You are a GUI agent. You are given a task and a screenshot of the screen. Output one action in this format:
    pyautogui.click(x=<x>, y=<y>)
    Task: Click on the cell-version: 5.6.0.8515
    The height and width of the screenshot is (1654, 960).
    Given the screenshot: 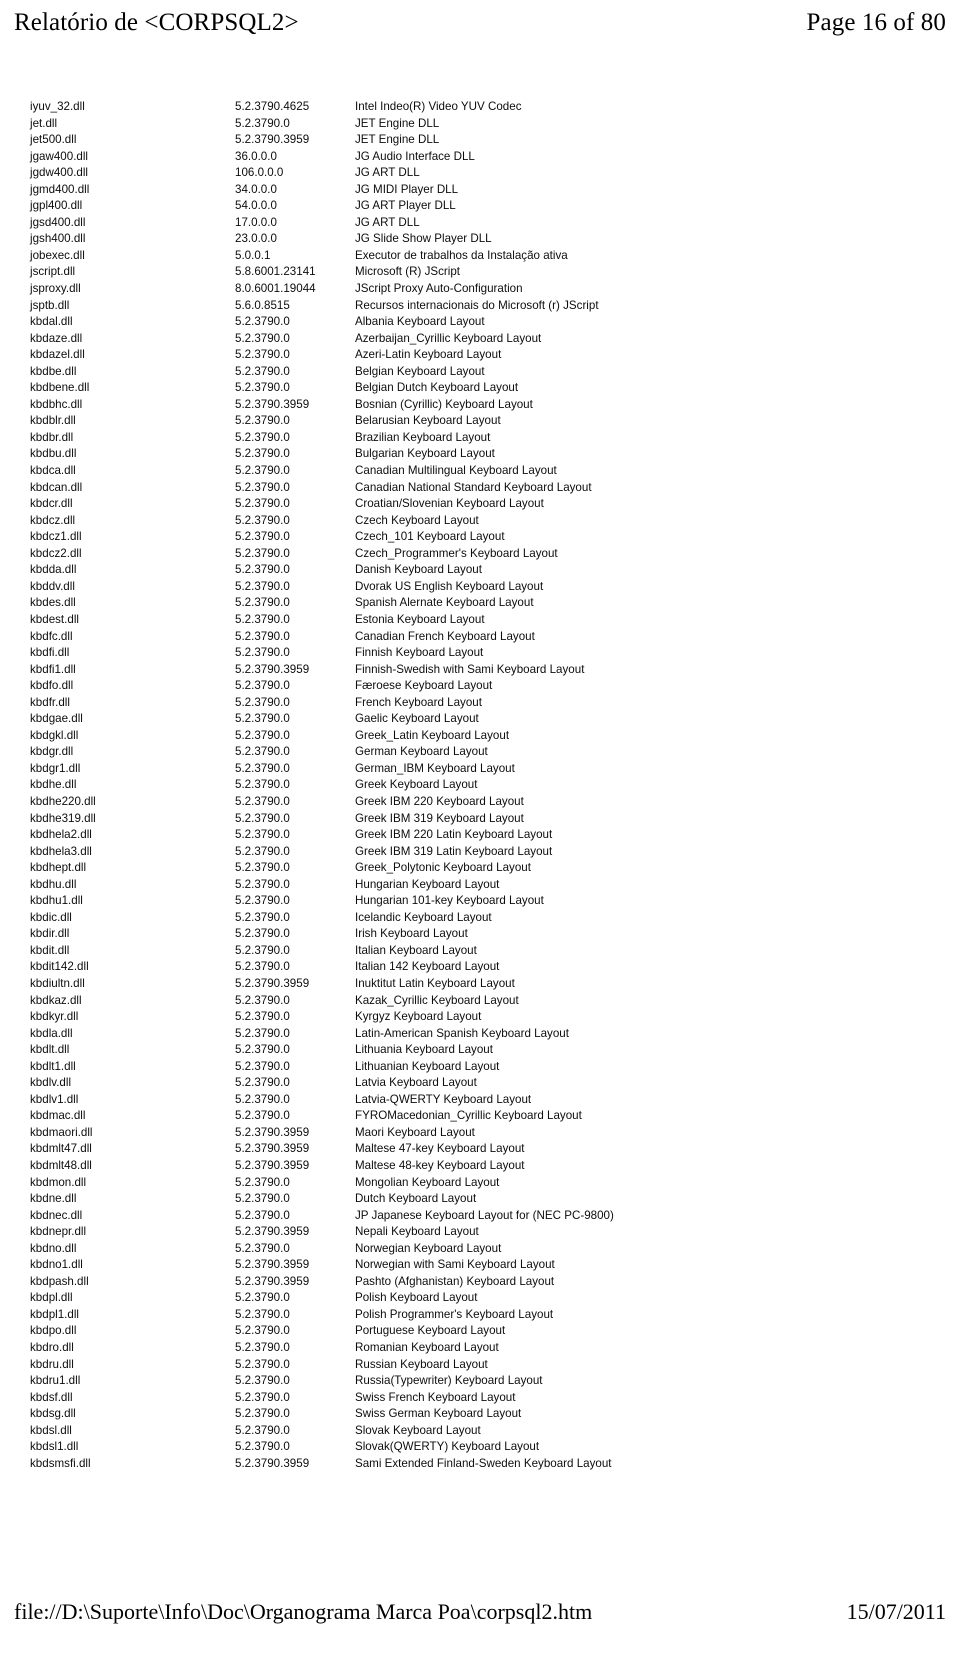 What is the action you would take?
    pyautogui.click(x=262, y=305)
    